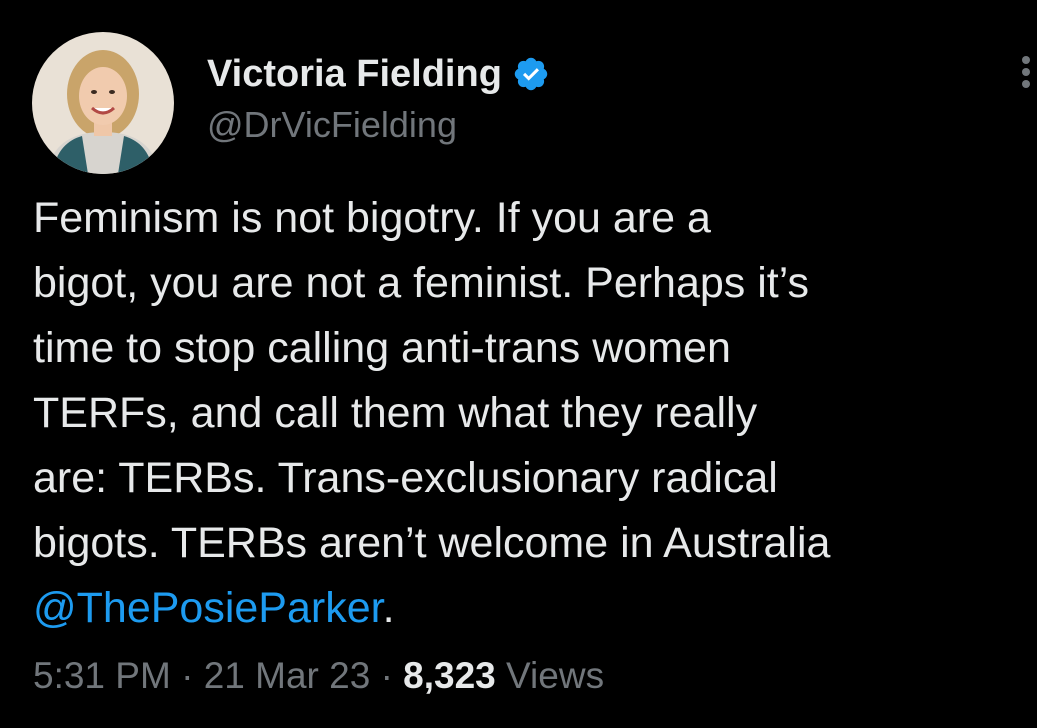 The width and height of the screenshot is (1037, 728). I want to click on display-name-row: Victoria Fielding, so click(378, 74).